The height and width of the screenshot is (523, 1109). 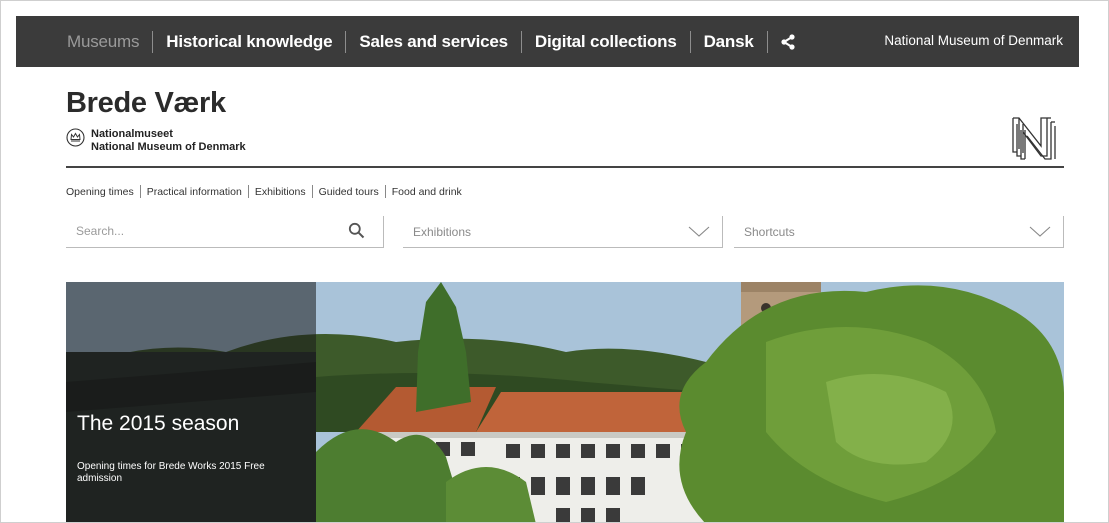 I want to click on exhibitions-dropdown-label: Exhibitions, so click(x=442, y=232).